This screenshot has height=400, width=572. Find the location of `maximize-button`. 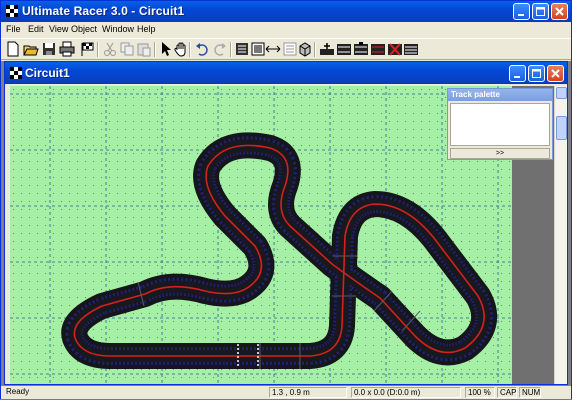

maximize-button is located at coordinates (540, 11).